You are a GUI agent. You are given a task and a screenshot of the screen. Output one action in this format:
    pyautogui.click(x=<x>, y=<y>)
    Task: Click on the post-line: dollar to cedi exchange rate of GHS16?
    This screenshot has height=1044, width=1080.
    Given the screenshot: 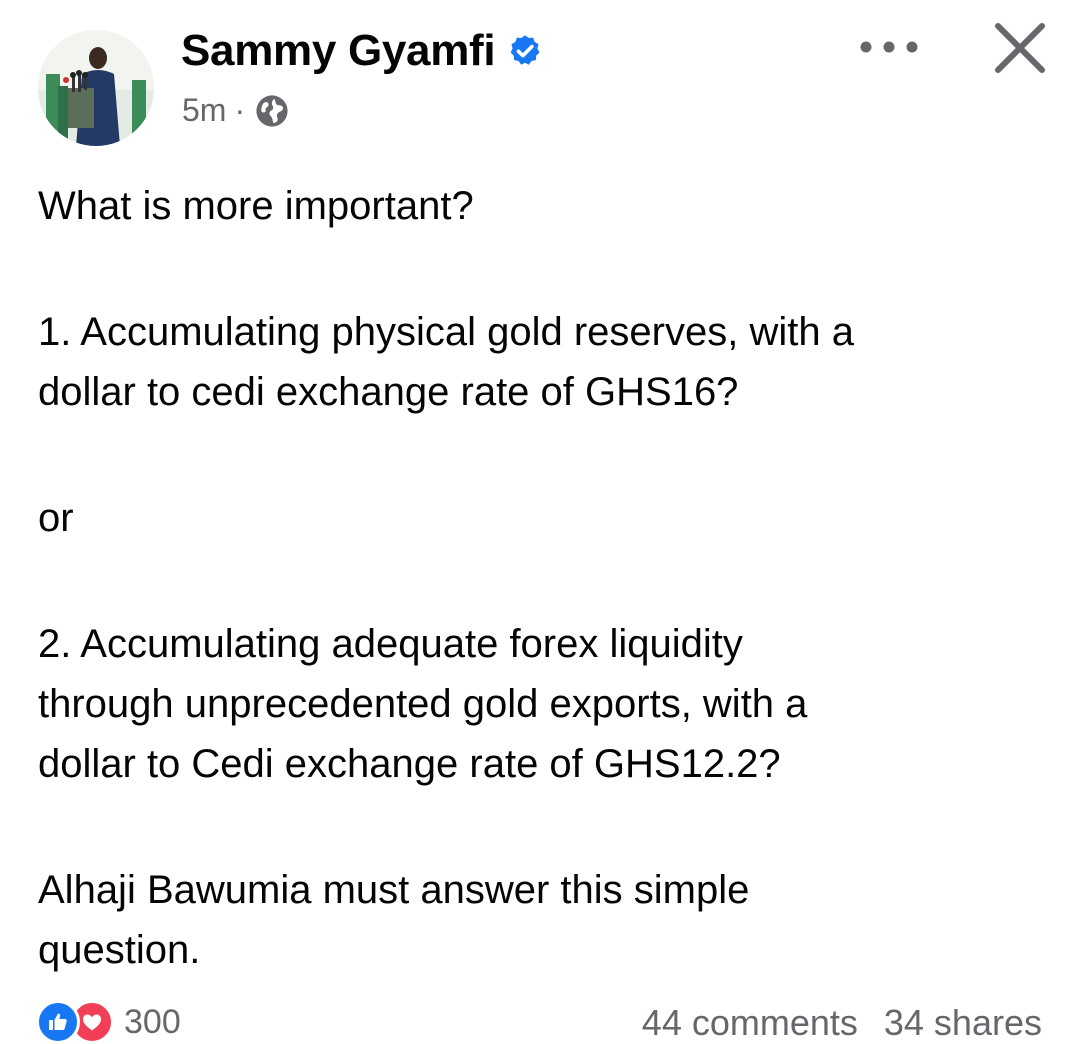 What is the action you would take?
    pyautogui.click(x=388, y=392)
    